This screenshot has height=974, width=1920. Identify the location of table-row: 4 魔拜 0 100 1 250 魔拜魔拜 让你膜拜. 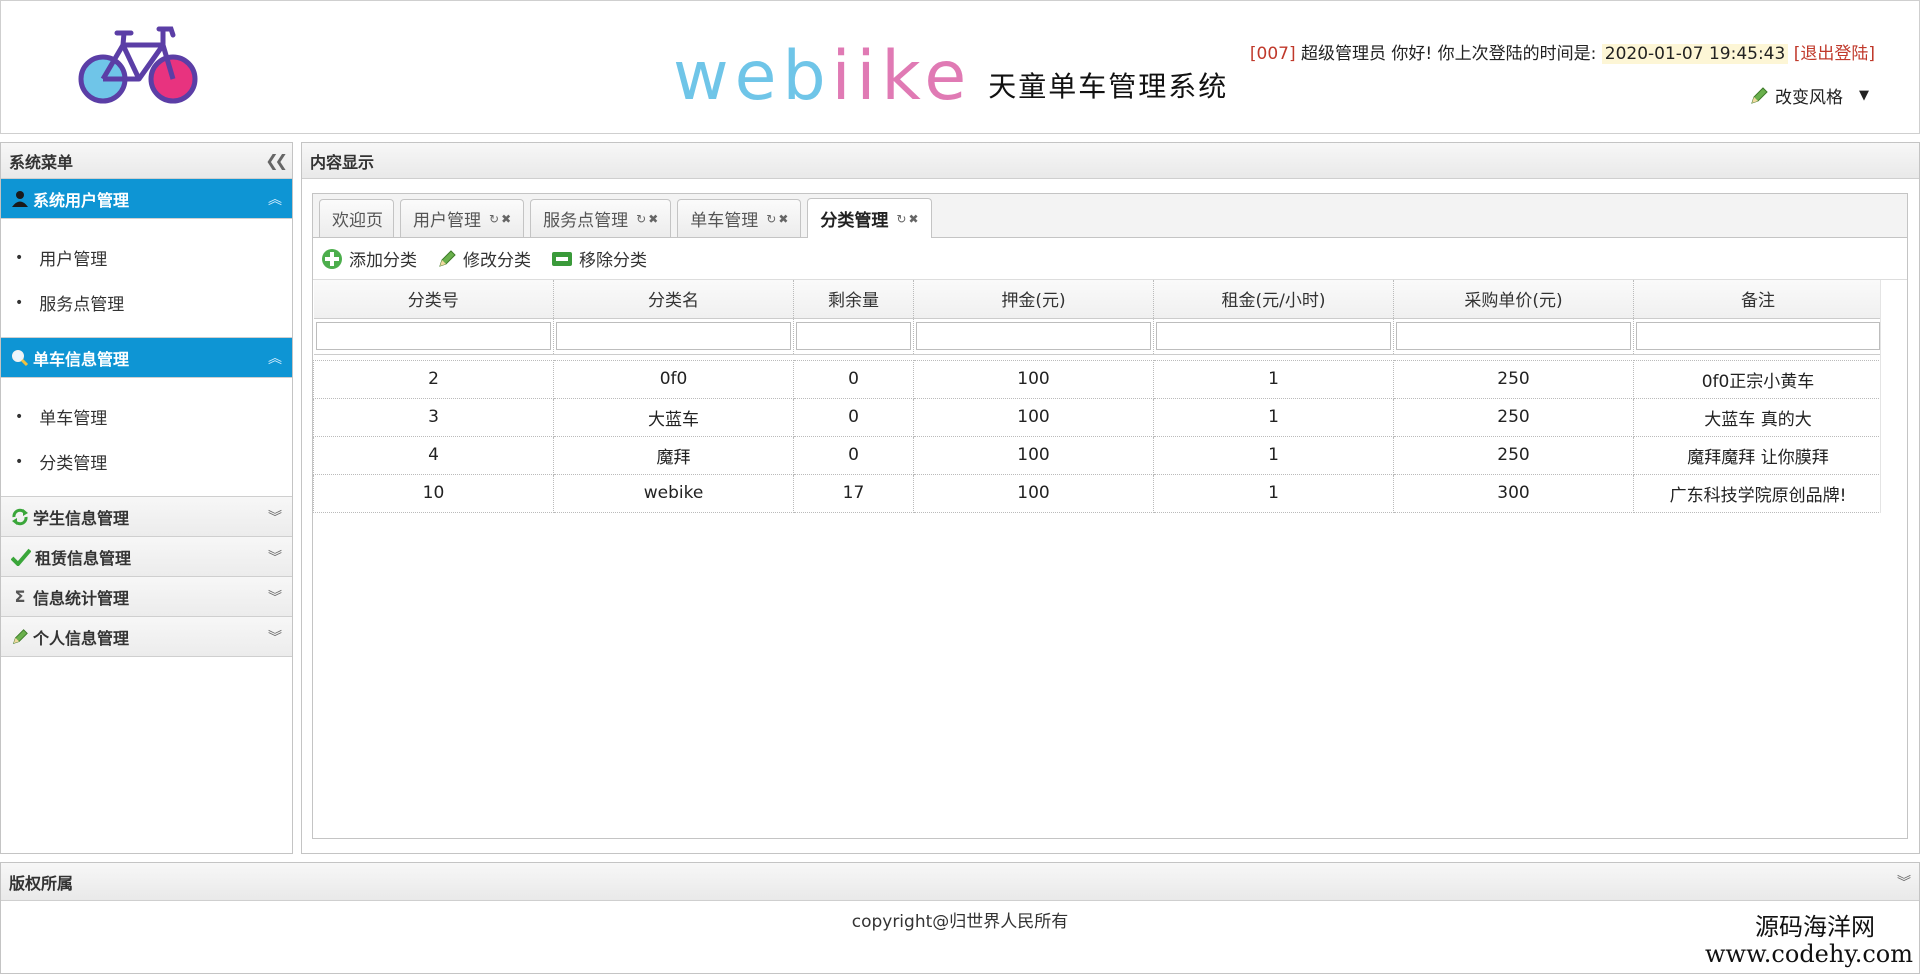
(1098, 455).